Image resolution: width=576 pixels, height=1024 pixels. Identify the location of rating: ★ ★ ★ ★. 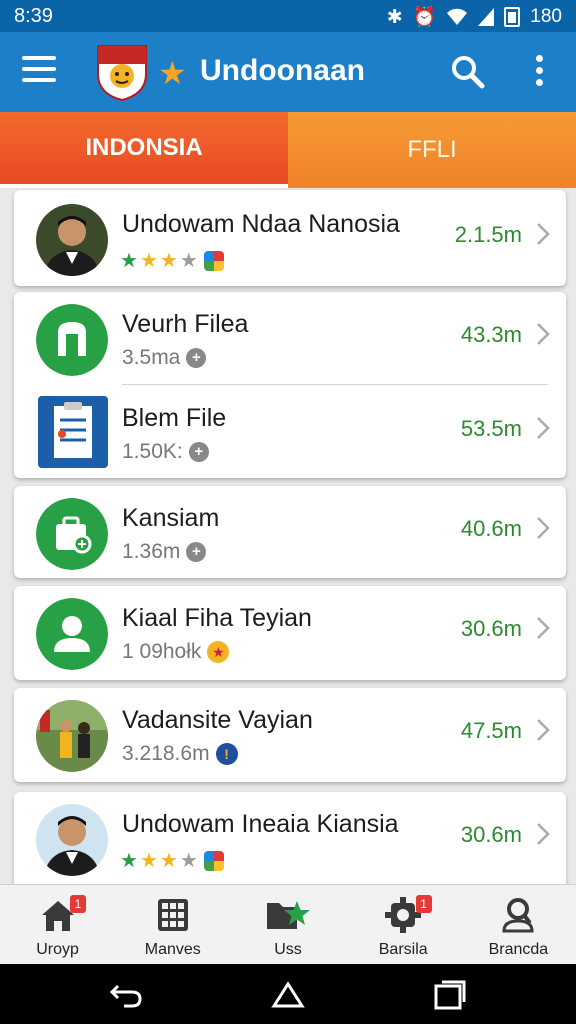
(172, 860).